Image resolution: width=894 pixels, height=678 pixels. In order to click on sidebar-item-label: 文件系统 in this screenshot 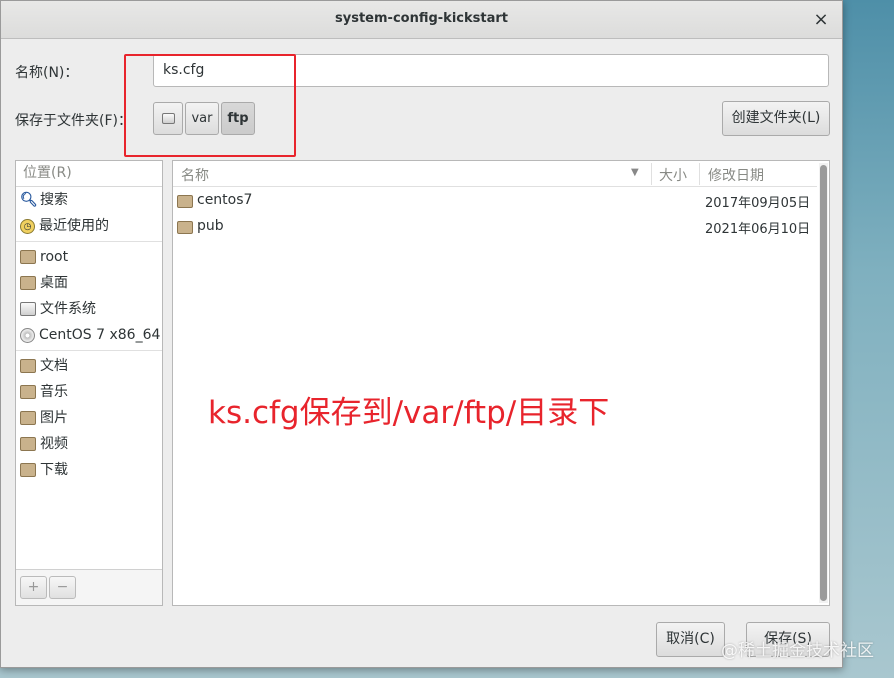, I will do `click(68, 309)`.